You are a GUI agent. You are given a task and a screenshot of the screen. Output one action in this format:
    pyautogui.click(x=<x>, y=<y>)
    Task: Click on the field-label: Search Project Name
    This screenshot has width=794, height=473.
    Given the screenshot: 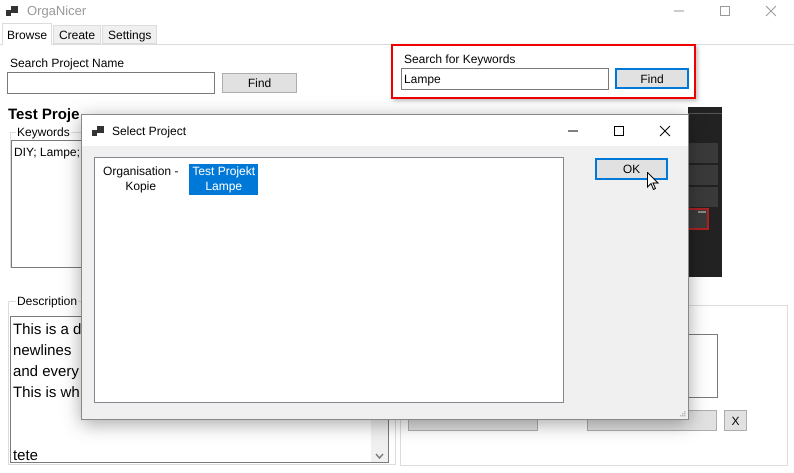 What is the action you would take?
    pyautogui.click(x=68, y=63)
    